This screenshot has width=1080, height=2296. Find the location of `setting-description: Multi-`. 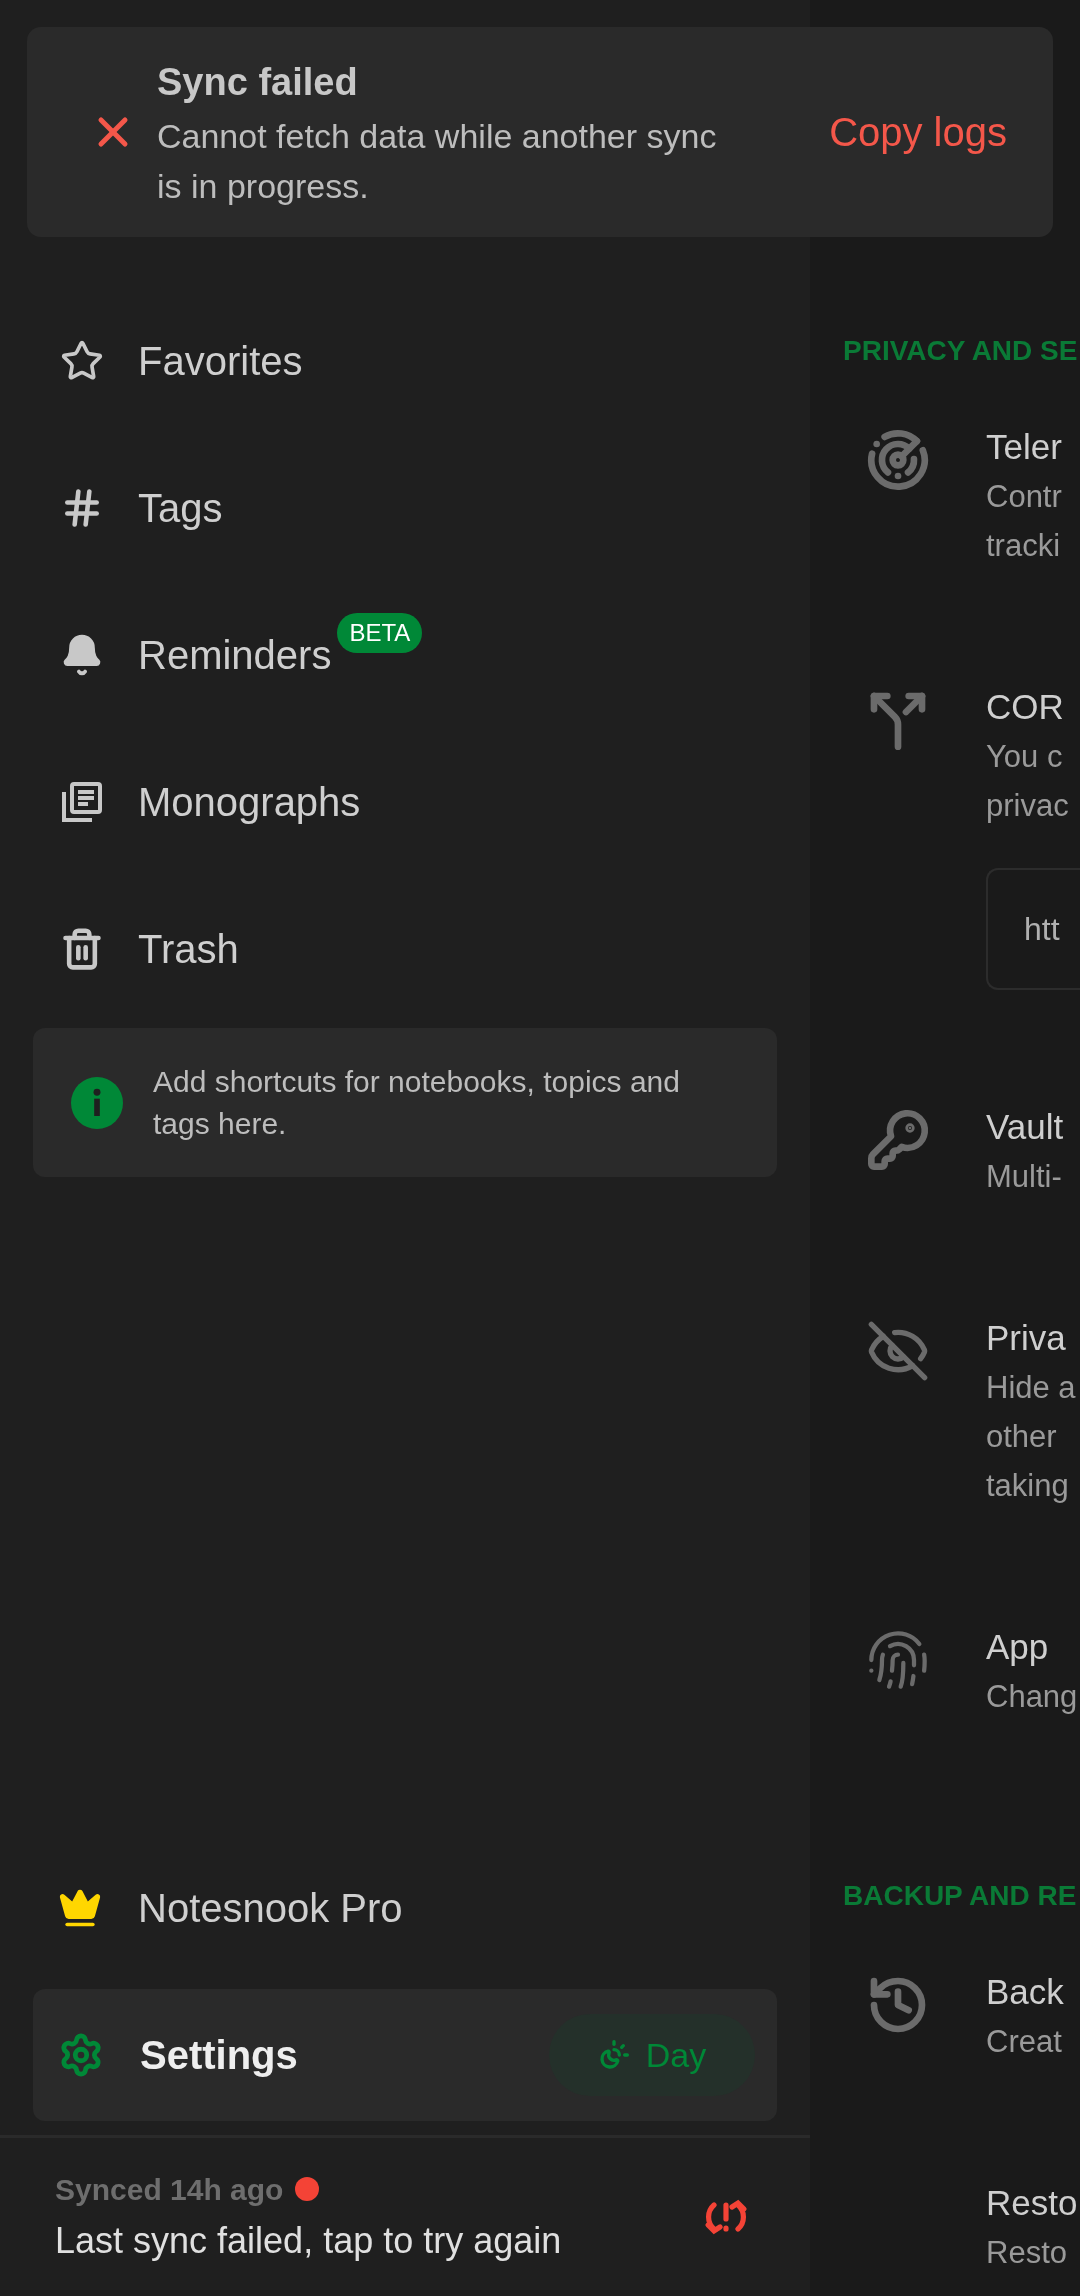

setting-description: Multi- is located at coordinates (1024, 1177).